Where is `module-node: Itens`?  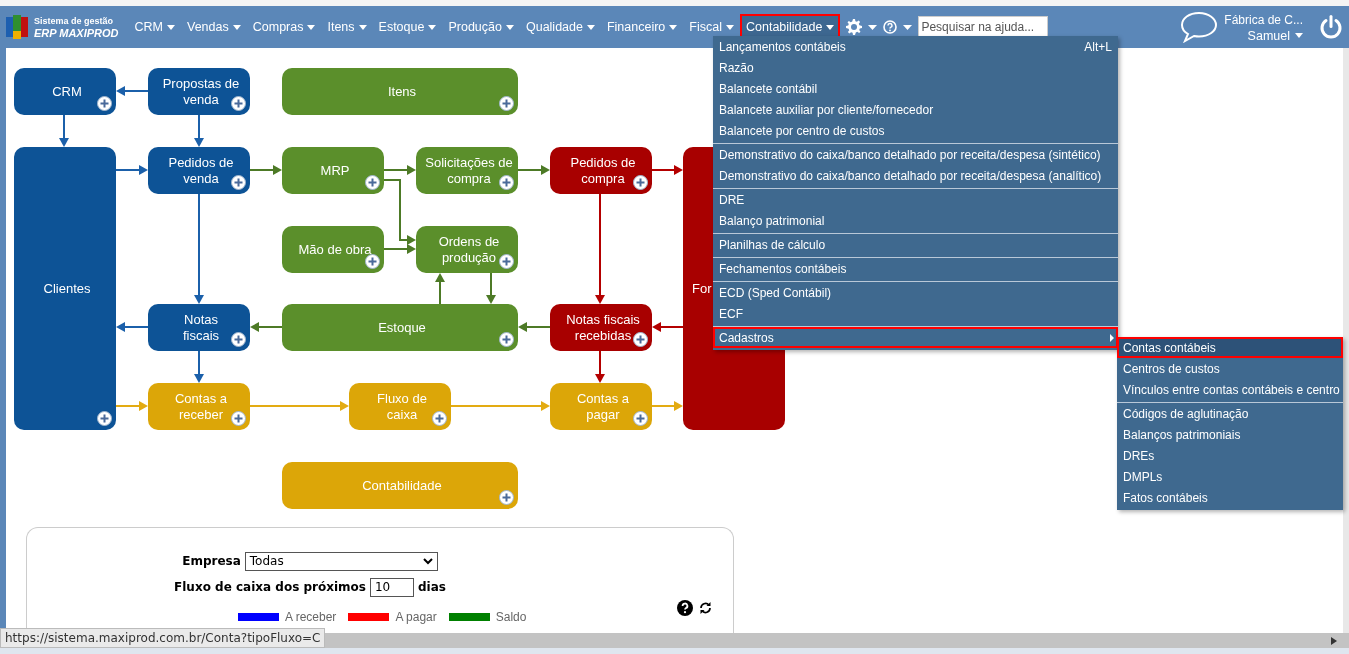 module-node: Itens is located at coordinates (400, 91).